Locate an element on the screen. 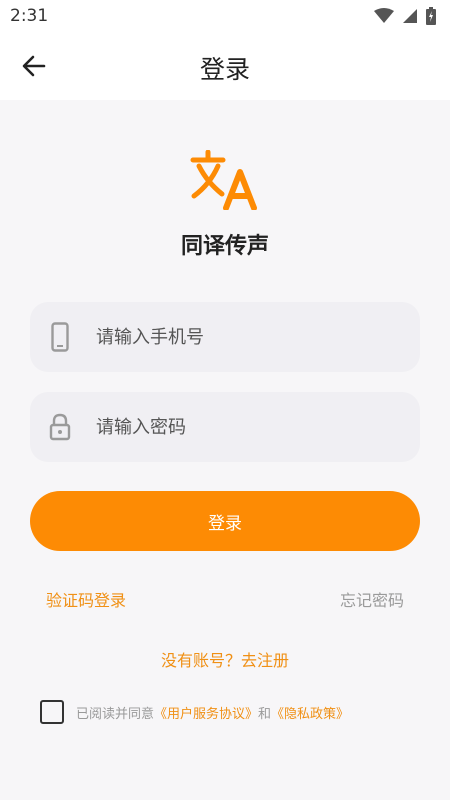 Image resolution: width=450 pixels, height=800 pixels. lock-icon-wrap is located at coordinates (60, 427).